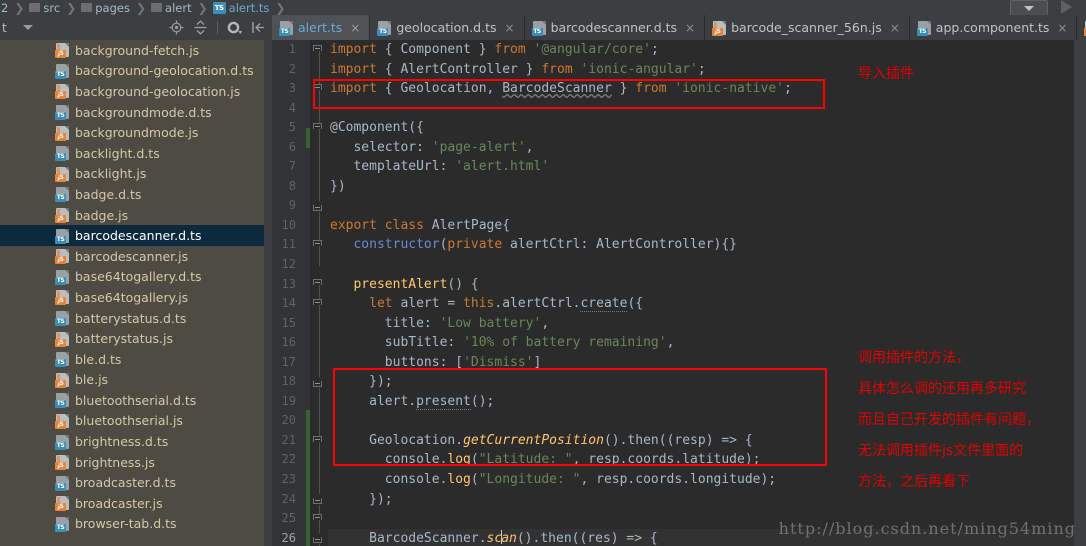 The width and height of the screenshot is (1086, 546). What do you see at coordinates (994, 27) in the screenshot?
I see `editor-tab-app-component-ts: TS app.component.ts ×` at bounding box center [994, 27].